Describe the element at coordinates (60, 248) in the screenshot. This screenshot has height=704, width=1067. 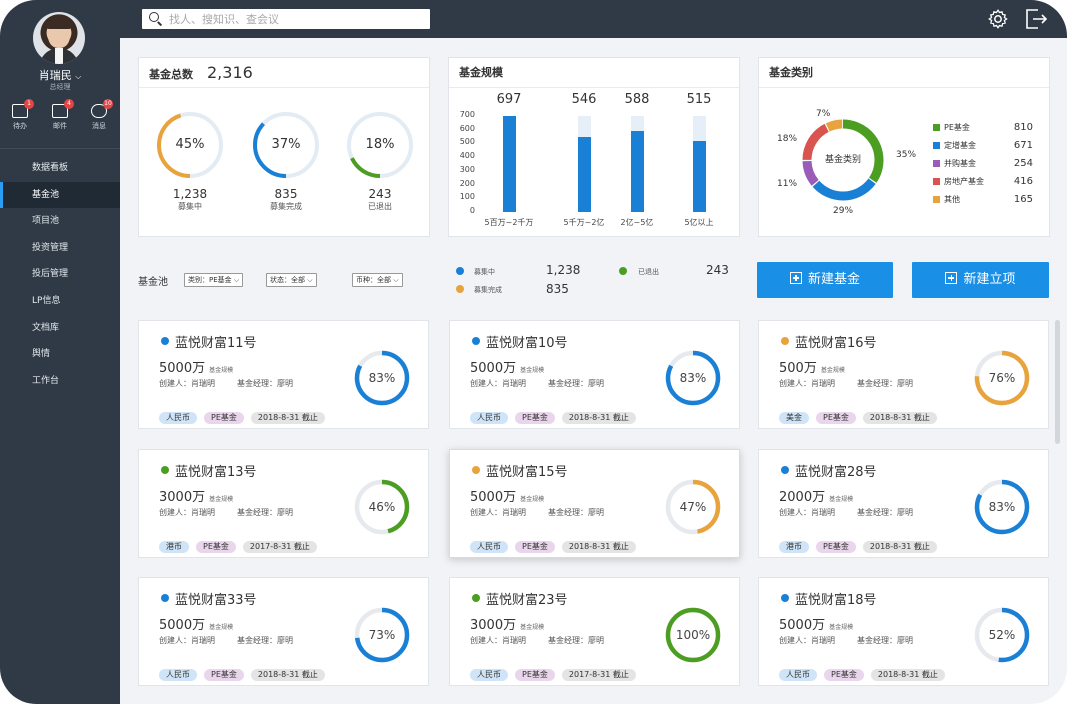
I see `nav-item-investment: 投资管理` at that location.